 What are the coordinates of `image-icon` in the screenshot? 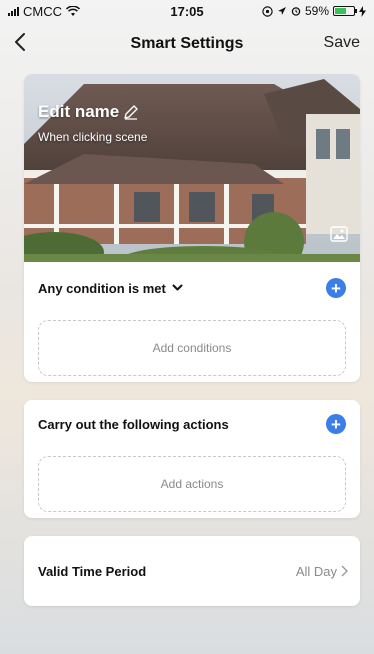 It's located at (339, 234).